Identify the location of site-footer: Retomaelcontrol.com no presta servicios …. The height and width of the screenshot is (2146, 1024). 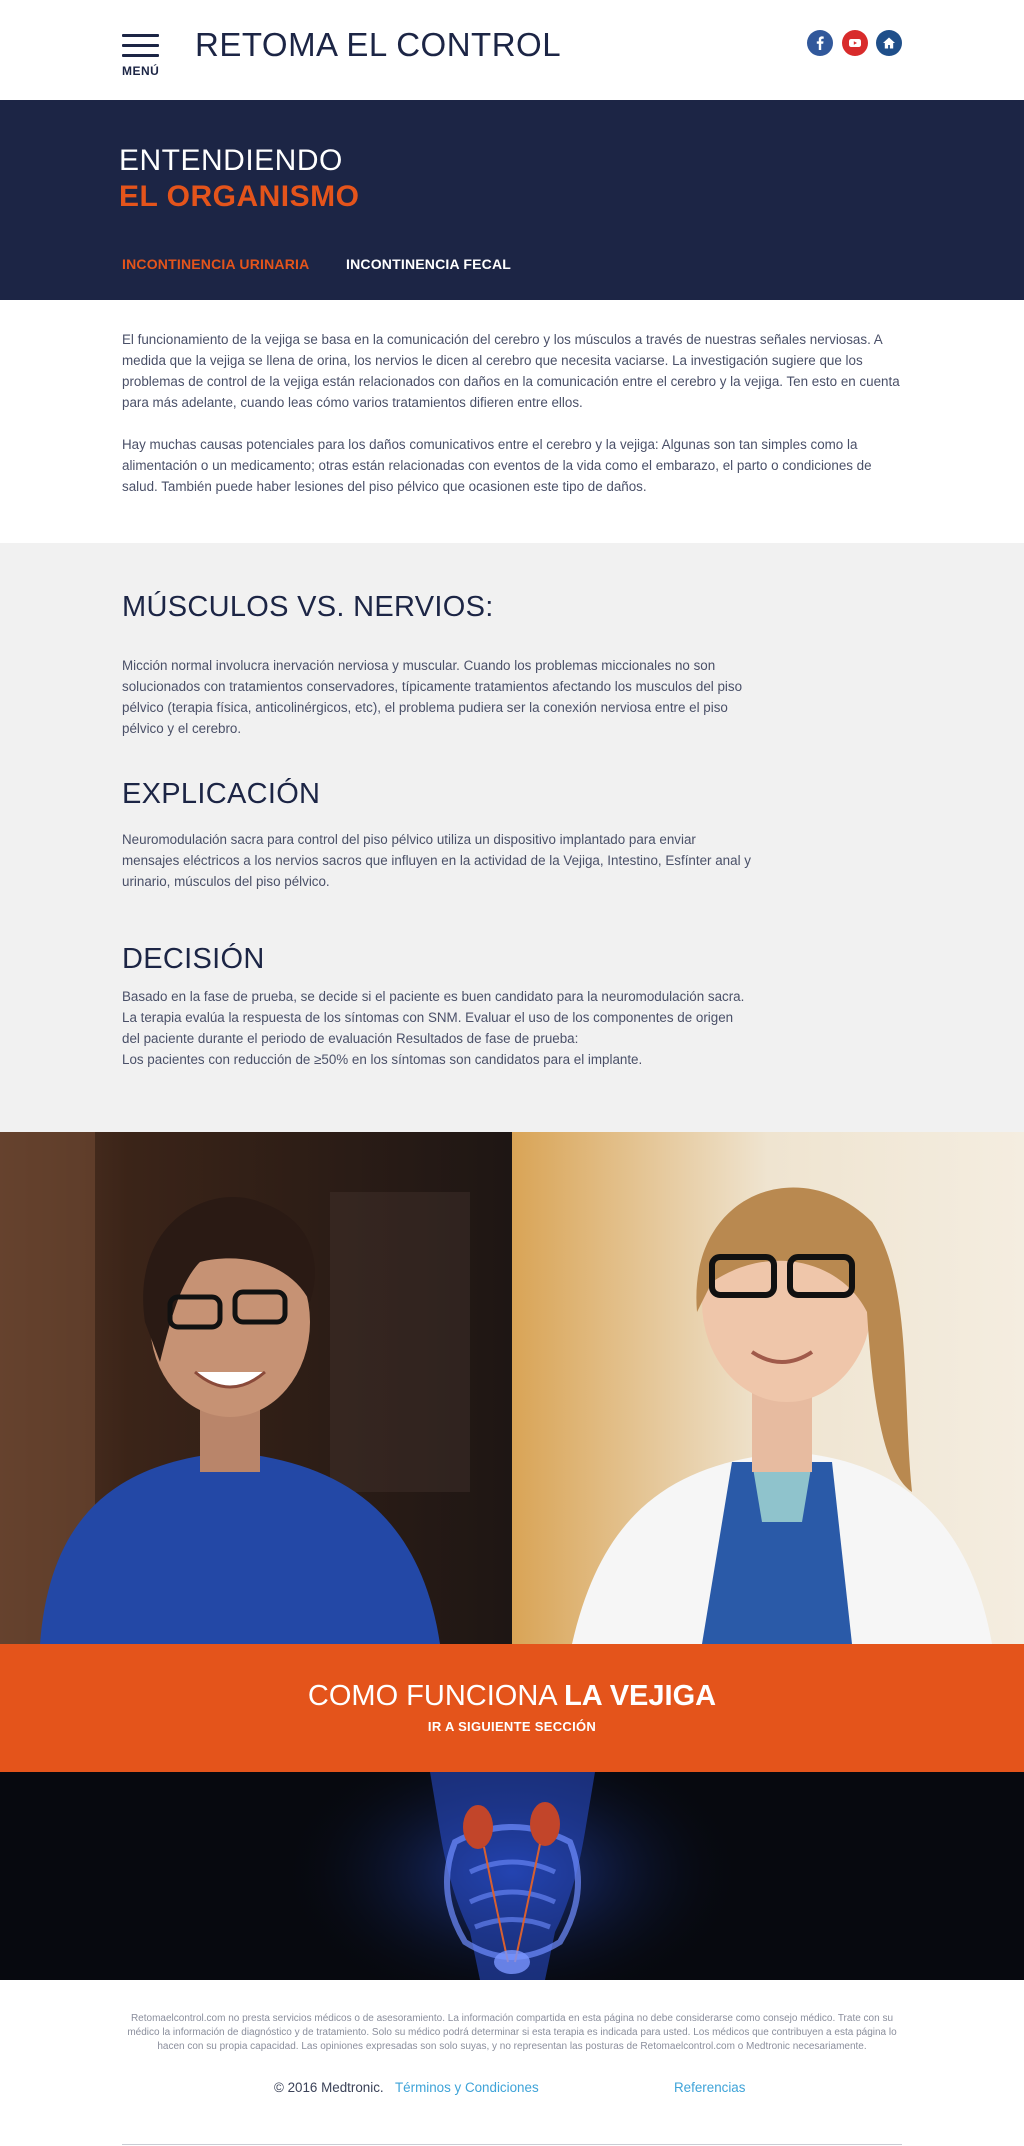
(512, 2063).